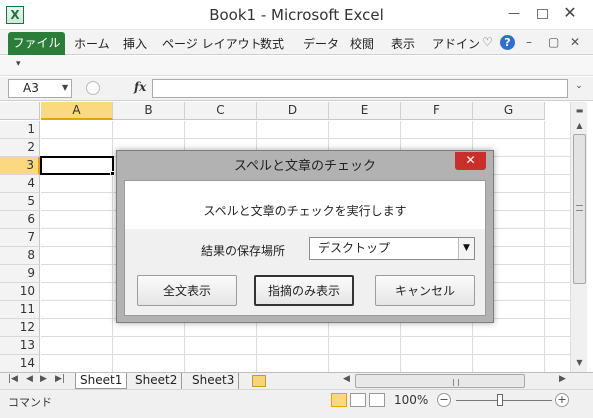 The image size is (593, 418). I want to click on tab-addins: アドイン, so click(456, 43).